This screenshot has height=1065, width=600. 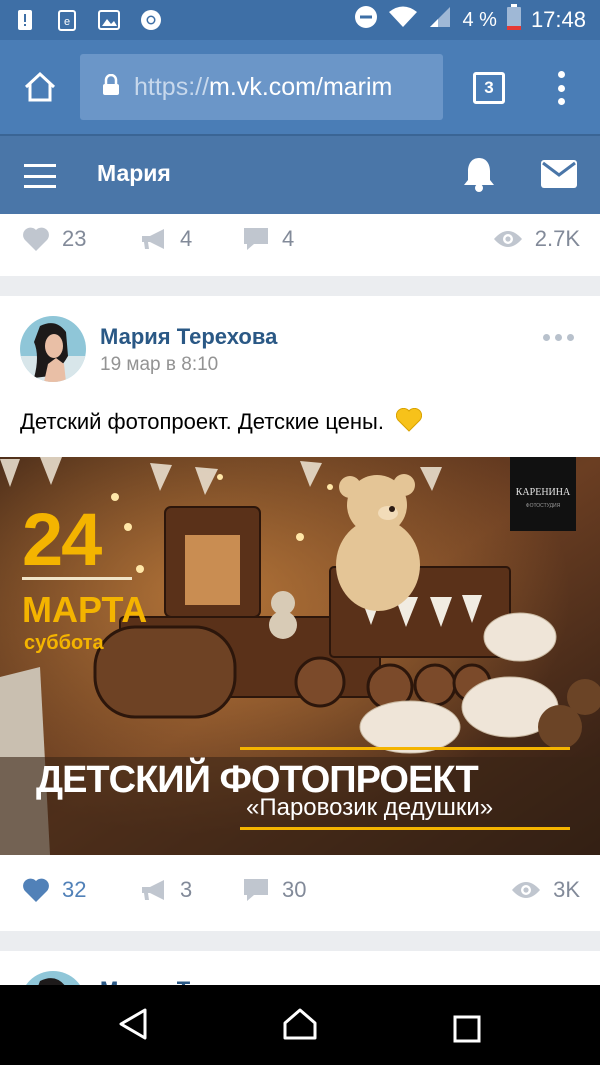 What do you see at coordinates (300, 20) in the screenshot?
I see `status-bar: e 4 % 17:48` at bounding box center [300, 20].